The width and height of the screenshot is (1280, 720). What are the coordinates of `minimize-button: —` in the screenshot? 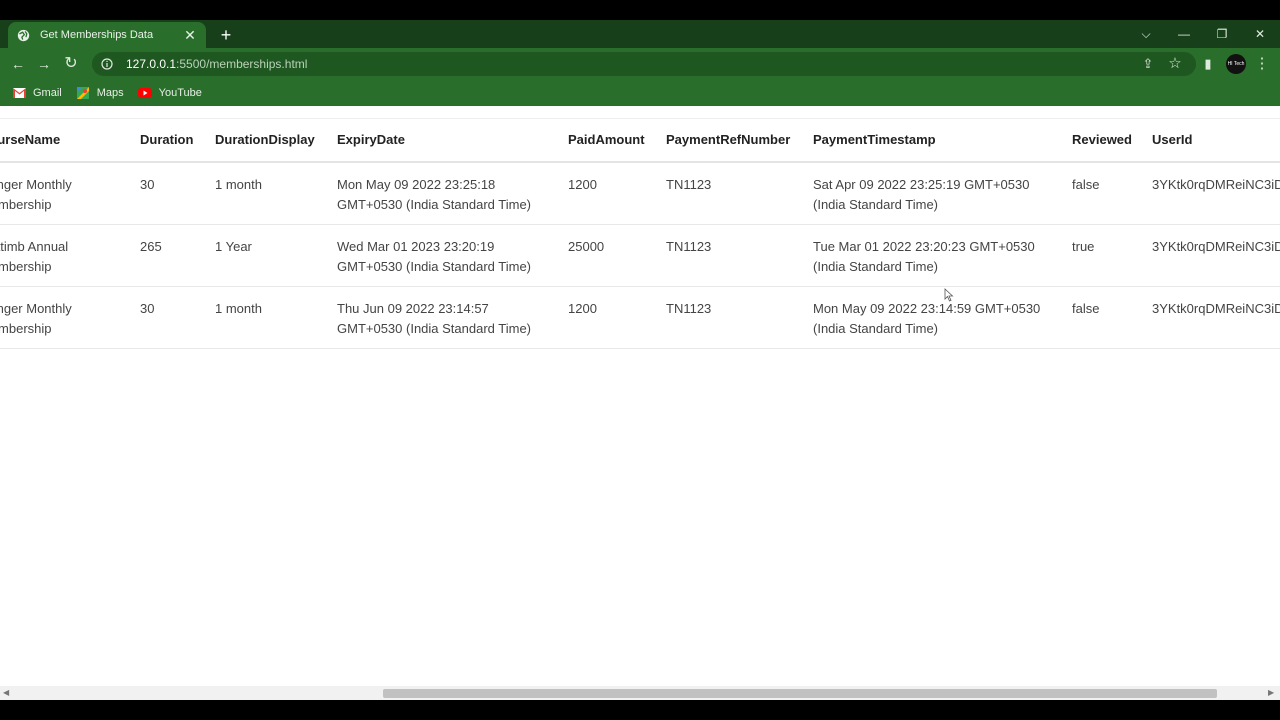 It's located at (1184, 34).